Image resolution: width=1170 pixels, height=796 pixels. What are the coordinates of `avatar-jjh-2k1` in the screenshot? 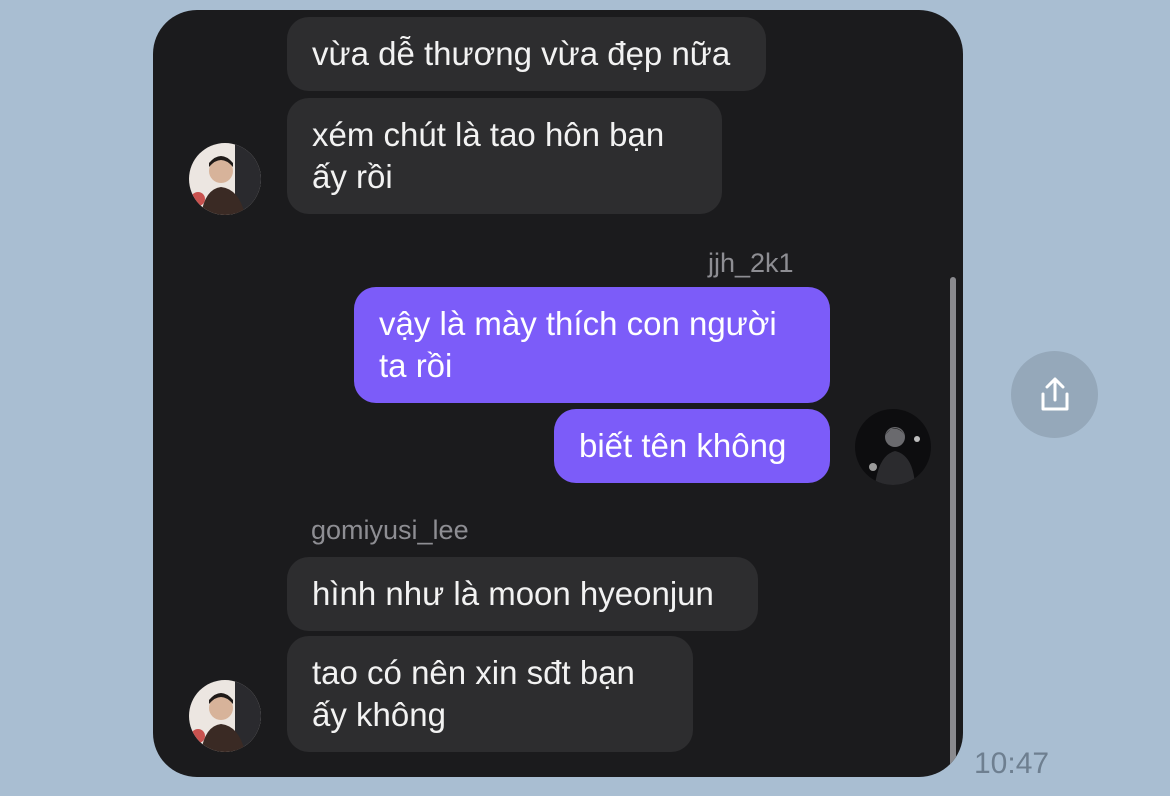 It's located at (893, 447).